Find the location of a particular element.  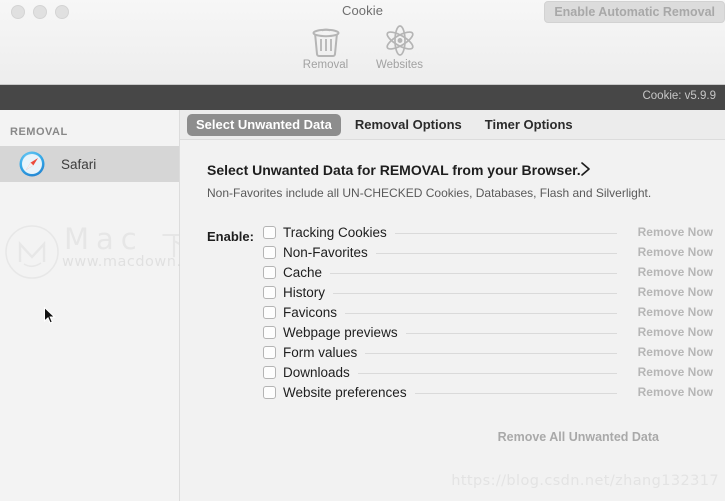

list-item: Website preferences Remove Now is located at coordinates (488, 392).